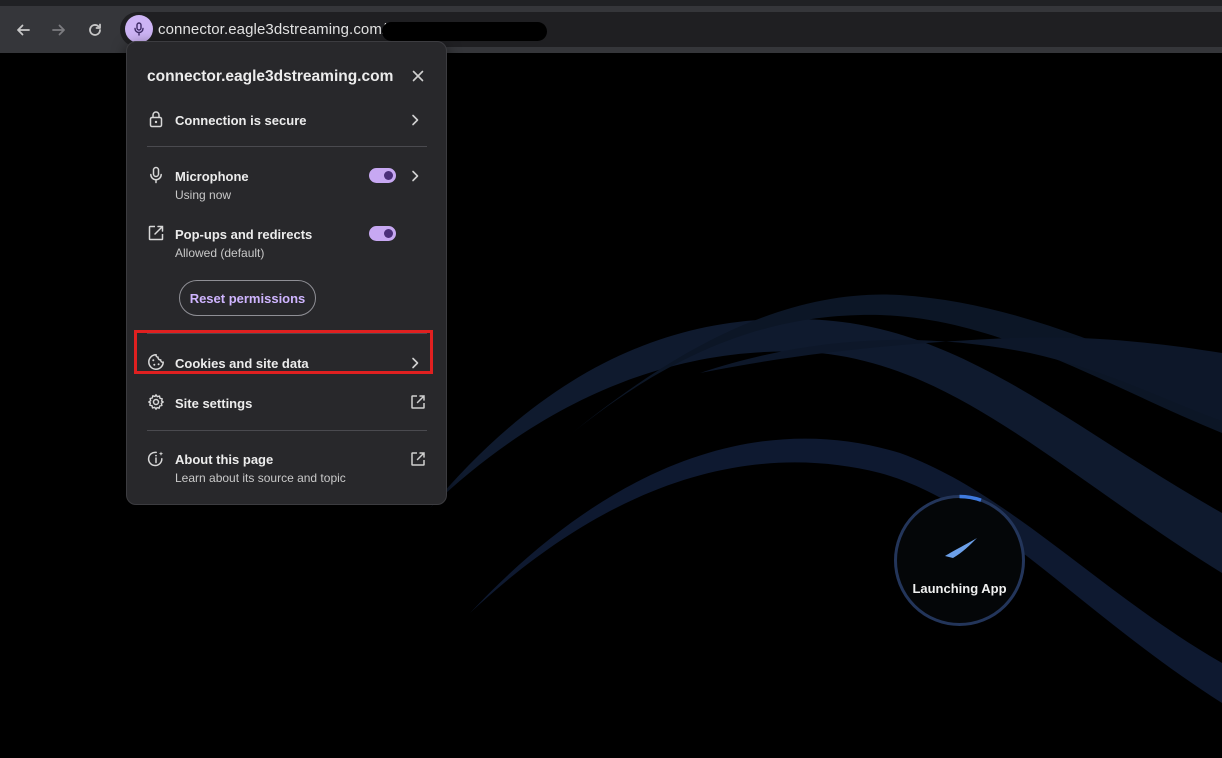 This screenshot has width=1222, height=758. Describe the element at coordinates (382, 175) in the screenshot. I see `microphone-toggle` at that location.